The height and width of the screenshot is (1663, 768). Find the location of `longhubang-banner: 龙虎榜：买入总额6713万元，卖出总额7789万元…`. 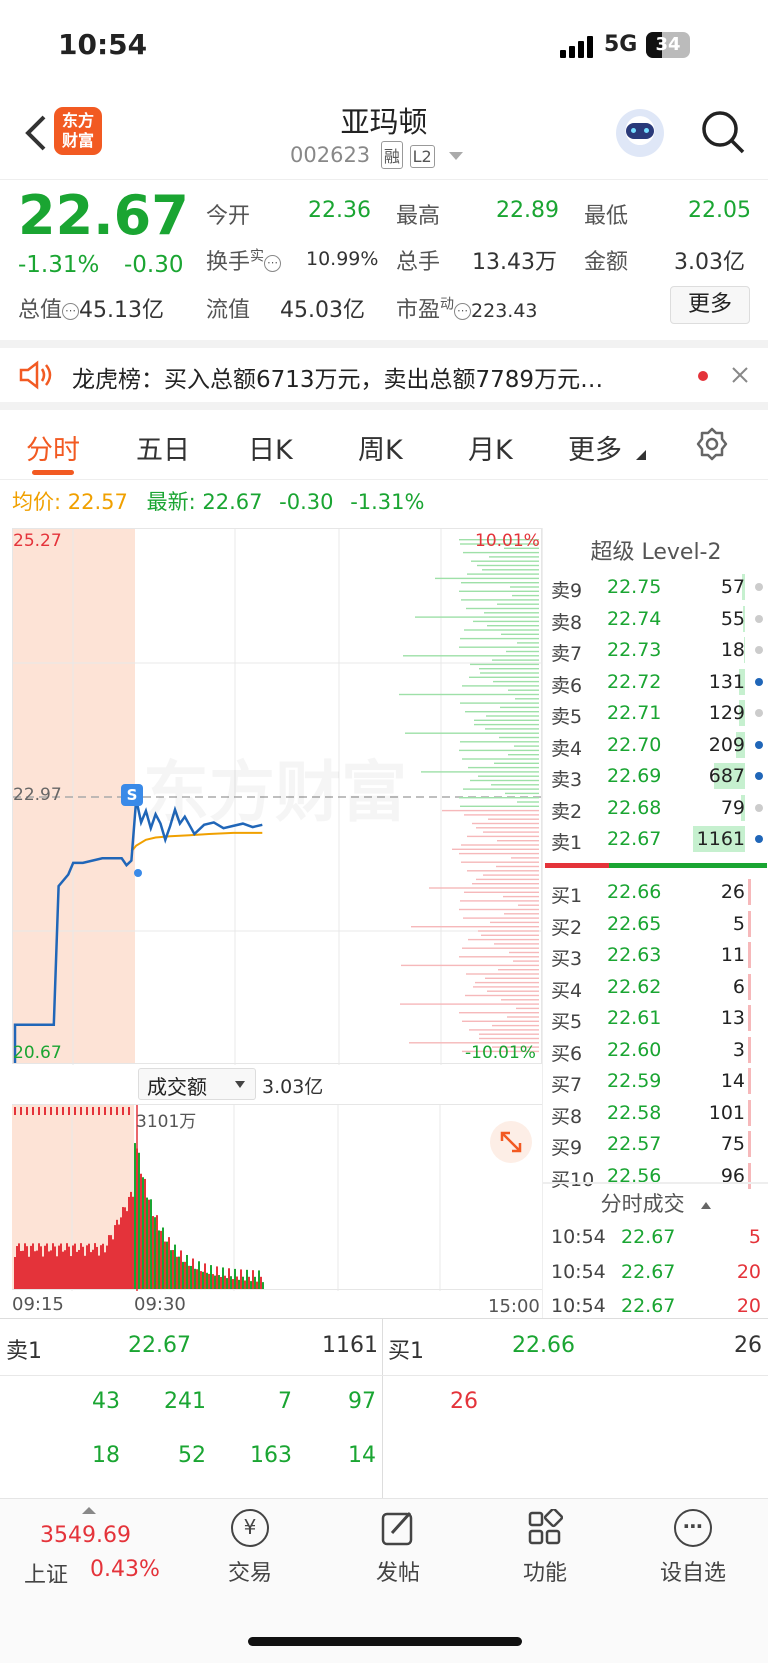

longhubang-banner: 龙虎榜：买入总额6713万元，卖出总额7789万元… is located at coordinates (384, 375).